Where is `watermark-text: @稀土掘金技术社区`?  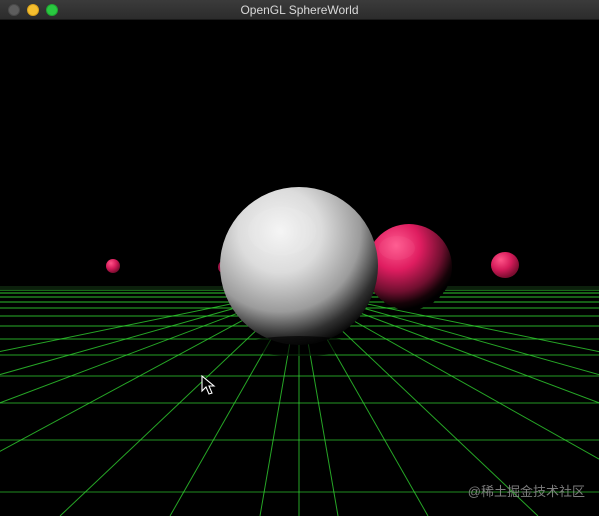 watermark-text: @稀土掘金技术社区 is located at coordinates (526, 491).